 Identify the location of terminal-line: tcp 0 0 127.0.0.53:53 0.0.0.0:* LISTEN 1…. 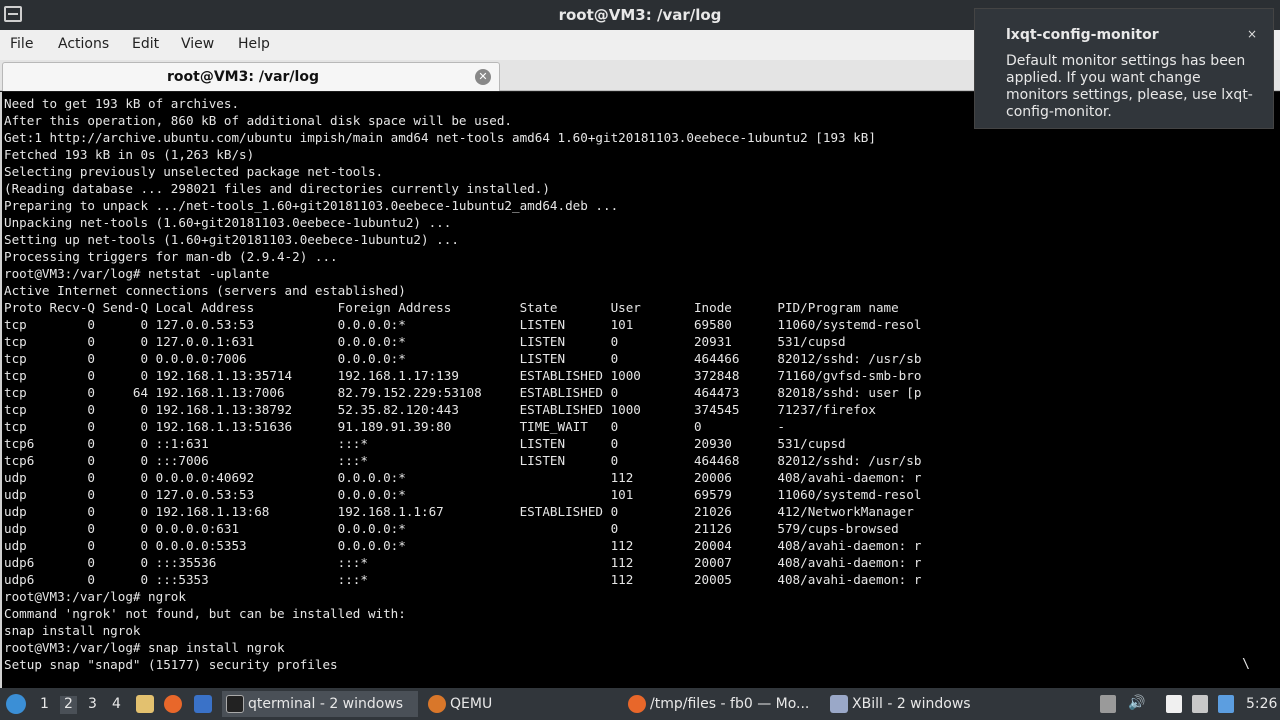
(463, 324).